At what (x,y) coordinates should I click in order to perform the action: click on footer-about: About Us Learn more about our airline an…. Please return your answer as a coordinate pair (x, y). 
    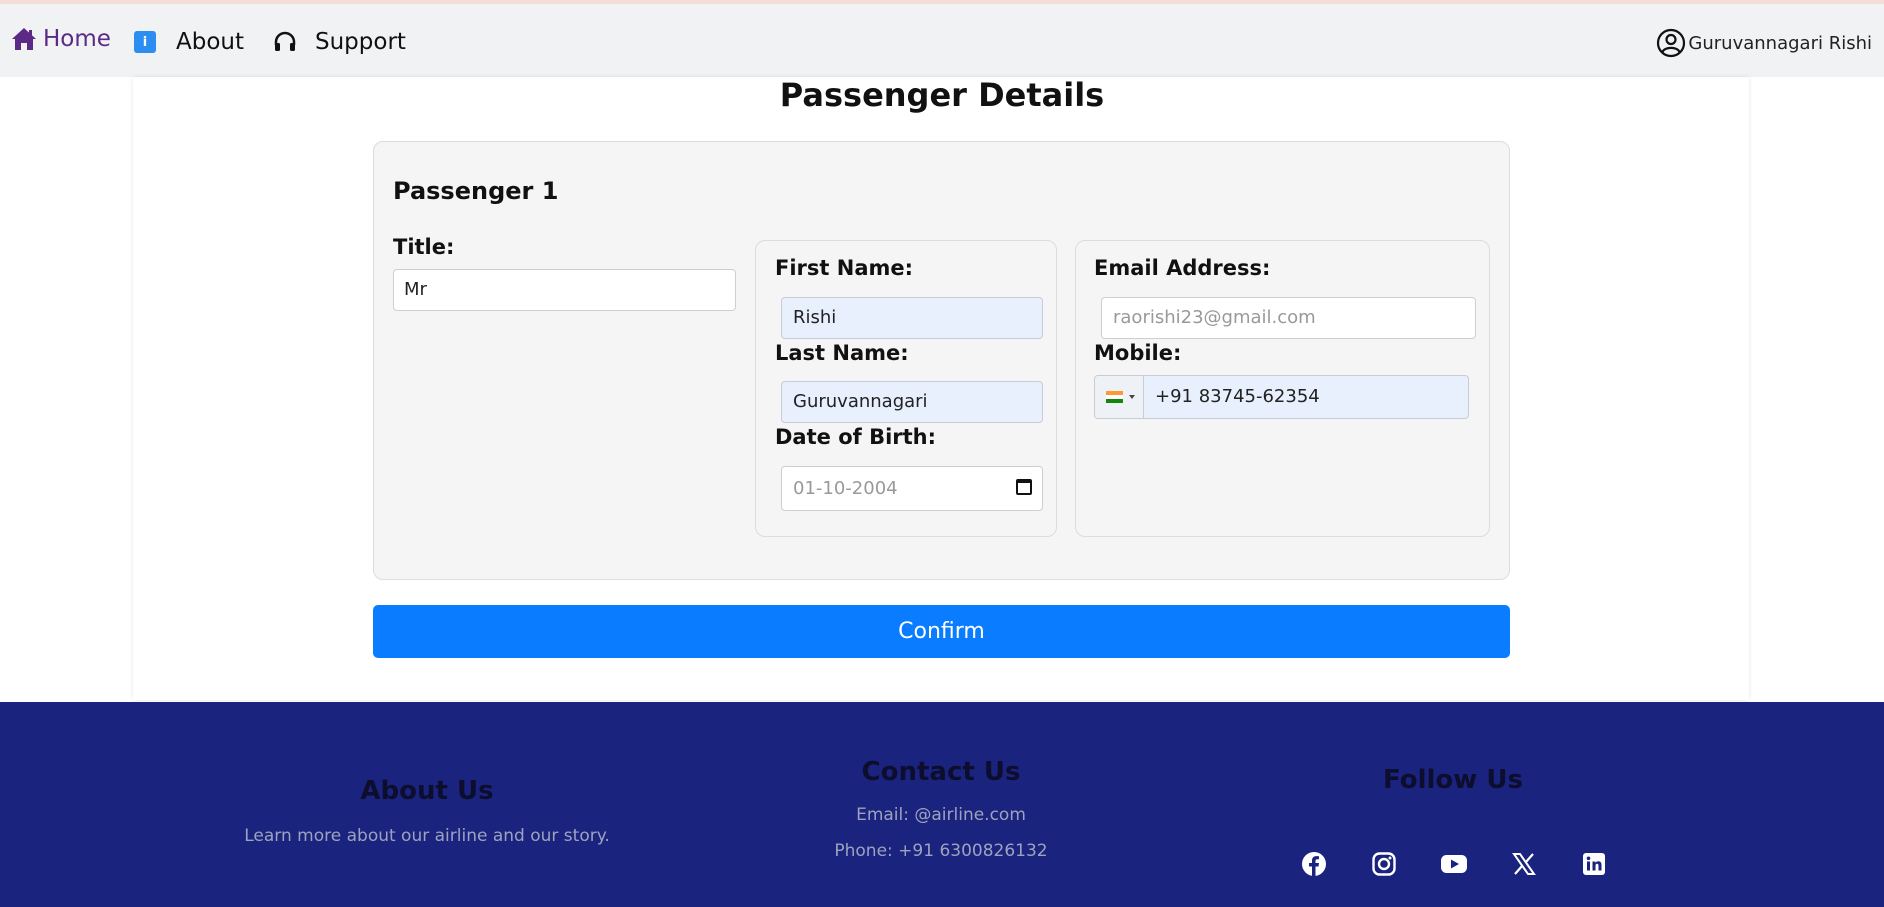
    Looking at the image, I should click on (427, 811).